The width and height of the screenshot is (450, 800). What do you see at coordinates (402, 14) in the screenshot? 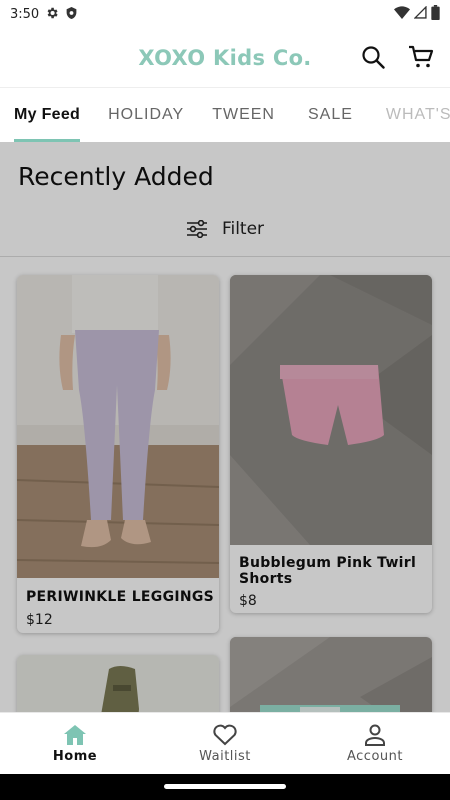
I see `wifi-icon` at bounding box center [402, 14].